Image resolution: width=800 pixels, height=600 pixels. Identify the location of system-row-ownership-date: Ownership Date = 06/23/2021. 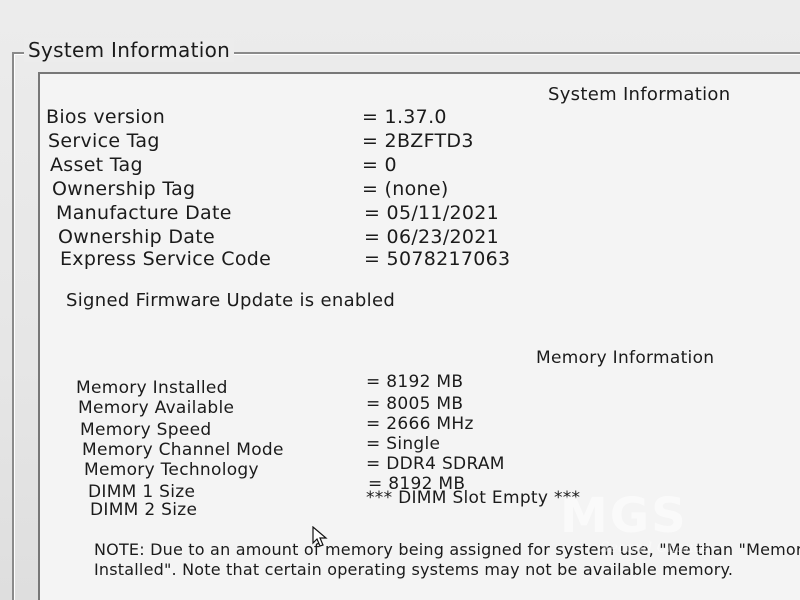
(278, 237).